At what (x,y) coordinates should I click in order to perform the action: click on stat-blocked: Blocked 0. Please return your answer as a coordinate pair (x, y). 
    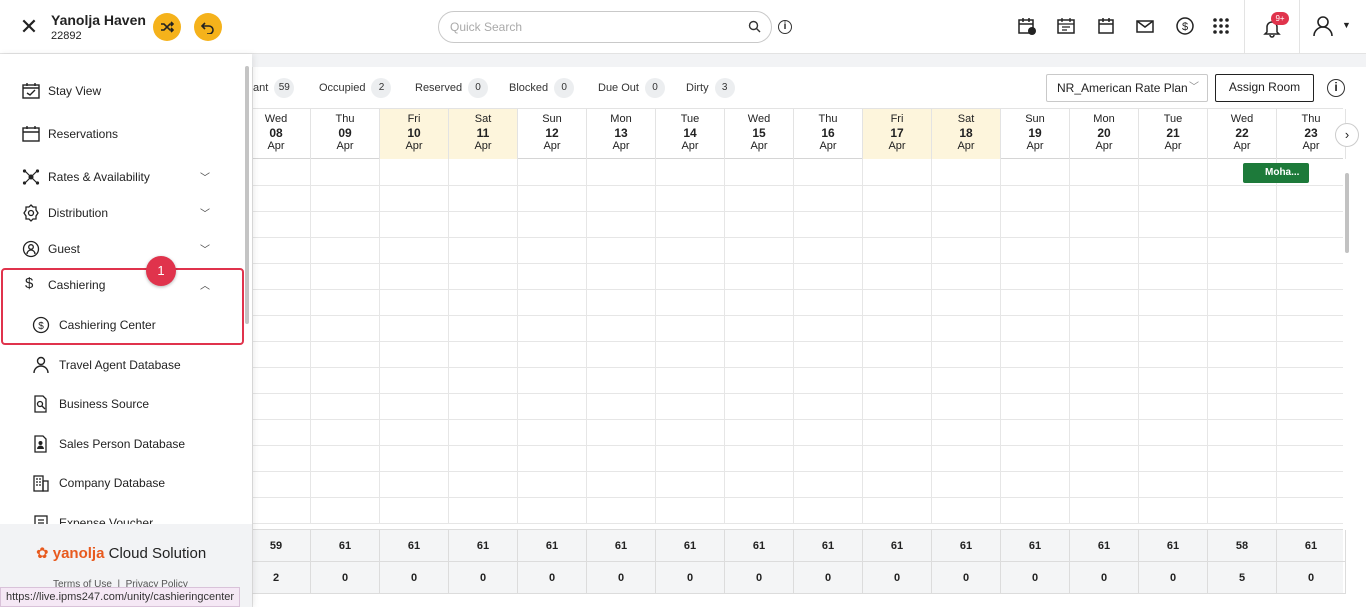
    Looking at the image, I should click on (542, 88).